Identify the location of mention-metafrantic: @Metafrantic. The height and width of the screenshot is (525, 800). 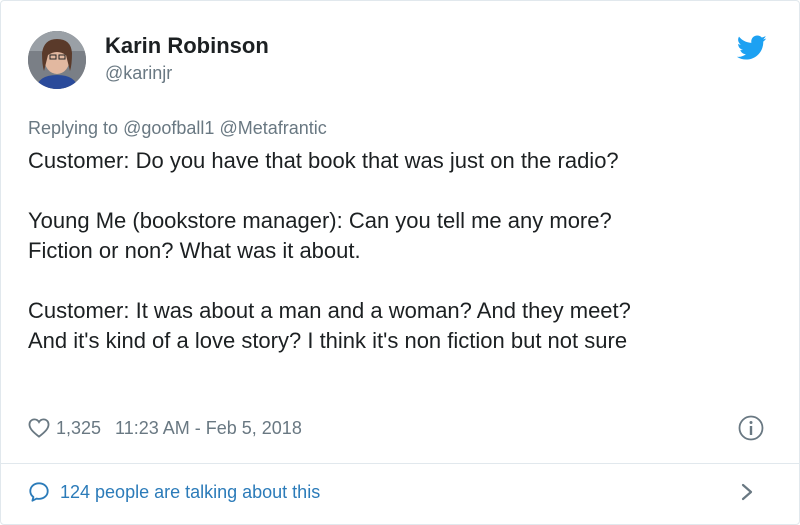
(272, 128).